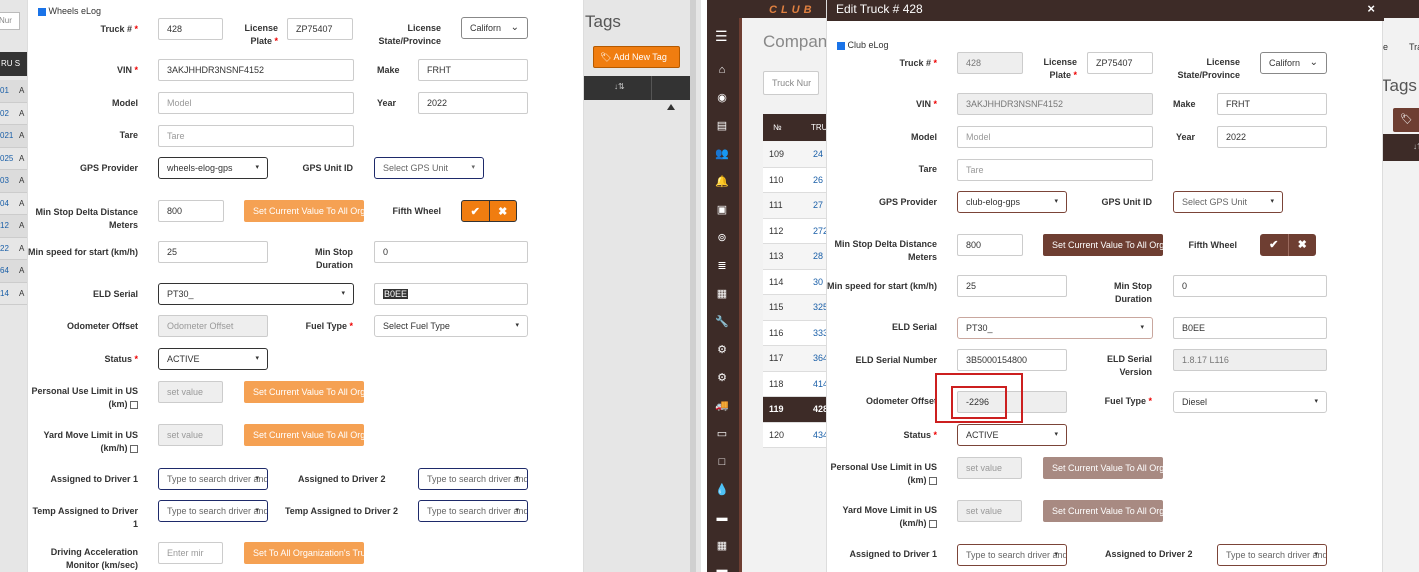  What do you see at coordinates (13, 248) in the screenshot?
I see `table-row: 22 A` at bounding box center [13, 248].